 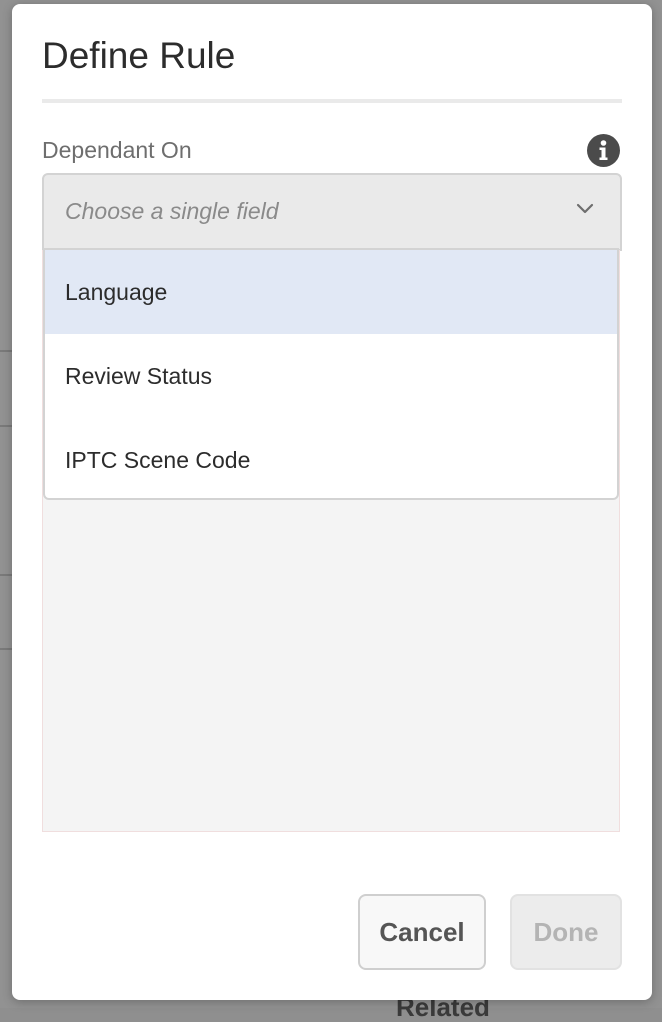 What do you see at coordinates (139, 55) in the screenshot?
I see `dialog-title: Define Rule` at bounding box center [139, 55].